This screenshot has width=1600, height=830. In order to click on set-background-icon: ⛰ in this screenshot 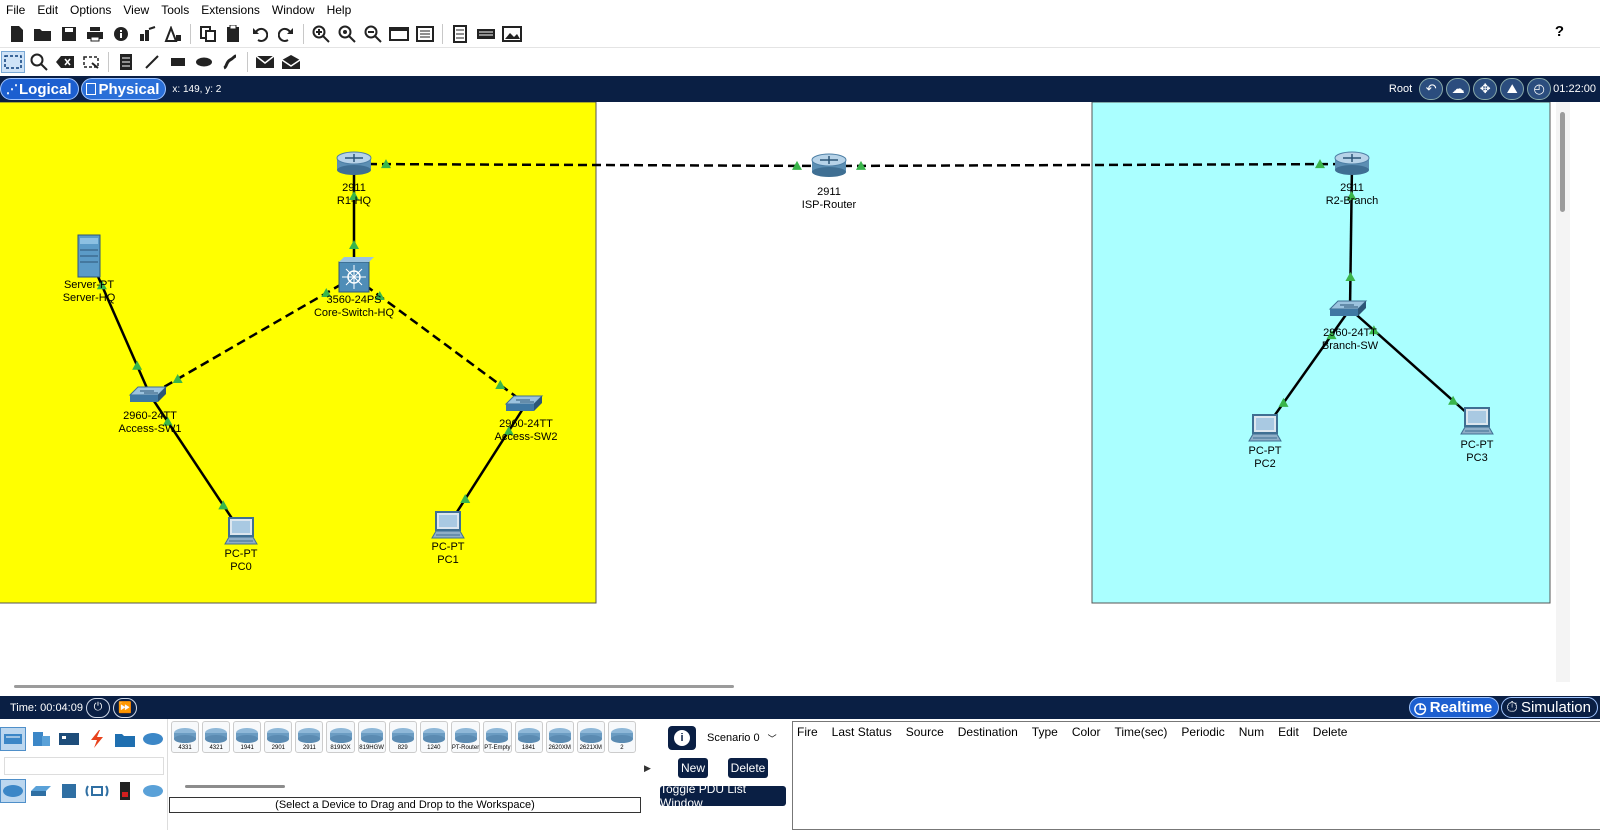, I will do `click(1512, 89)`.